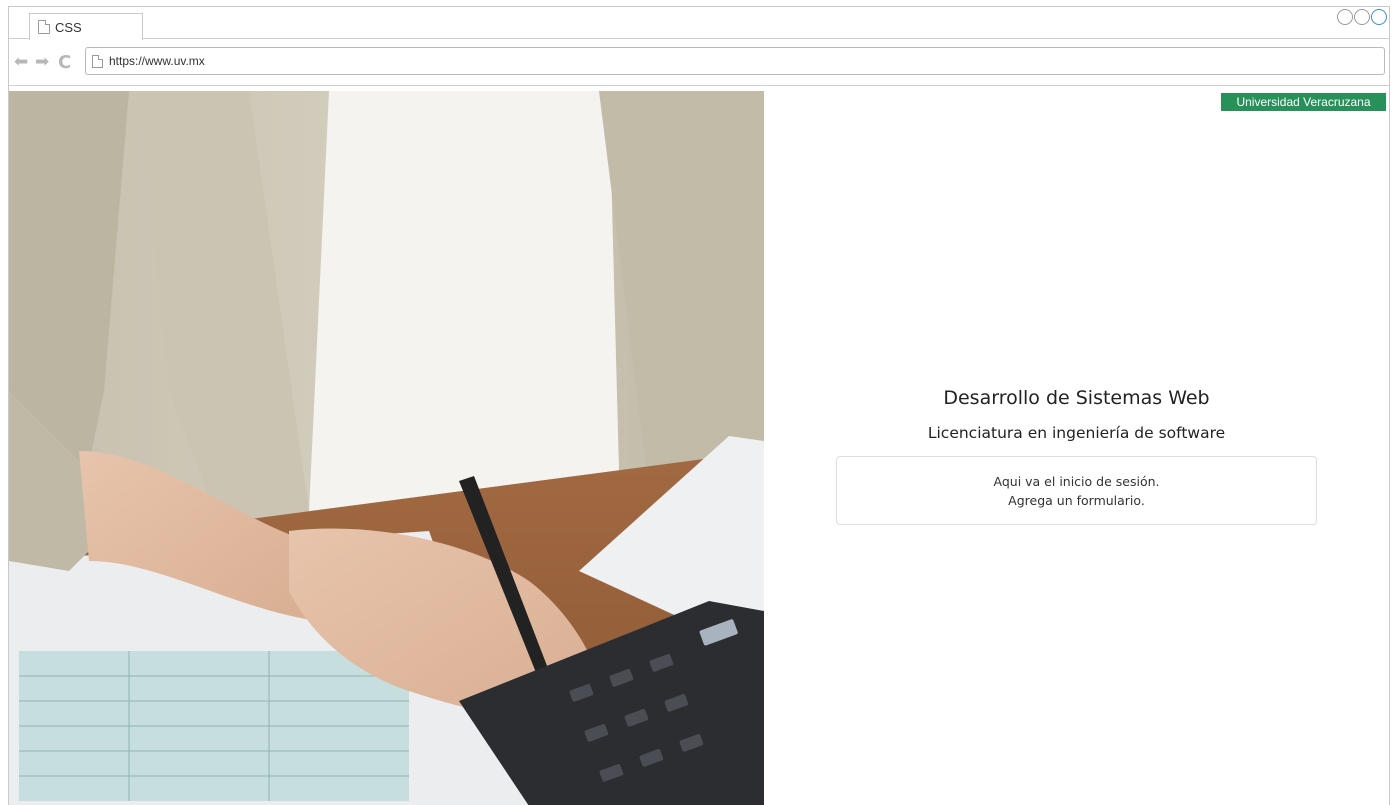  I want to click on maximize-button, so click(1362, 17).